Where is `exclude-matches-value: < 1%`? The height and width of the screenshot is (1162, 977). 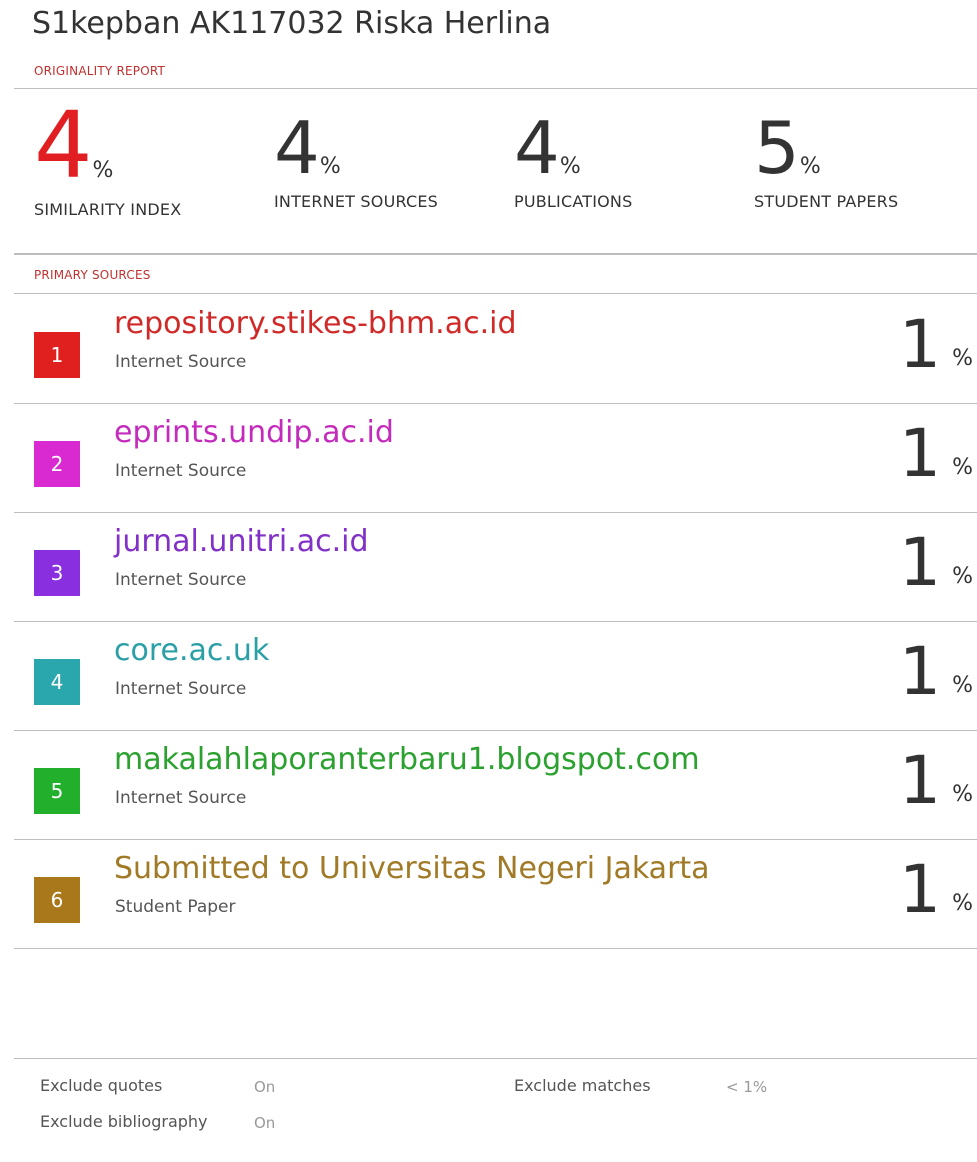 exclude-matches-value: < 1% is located at coordinates (747, 1087).